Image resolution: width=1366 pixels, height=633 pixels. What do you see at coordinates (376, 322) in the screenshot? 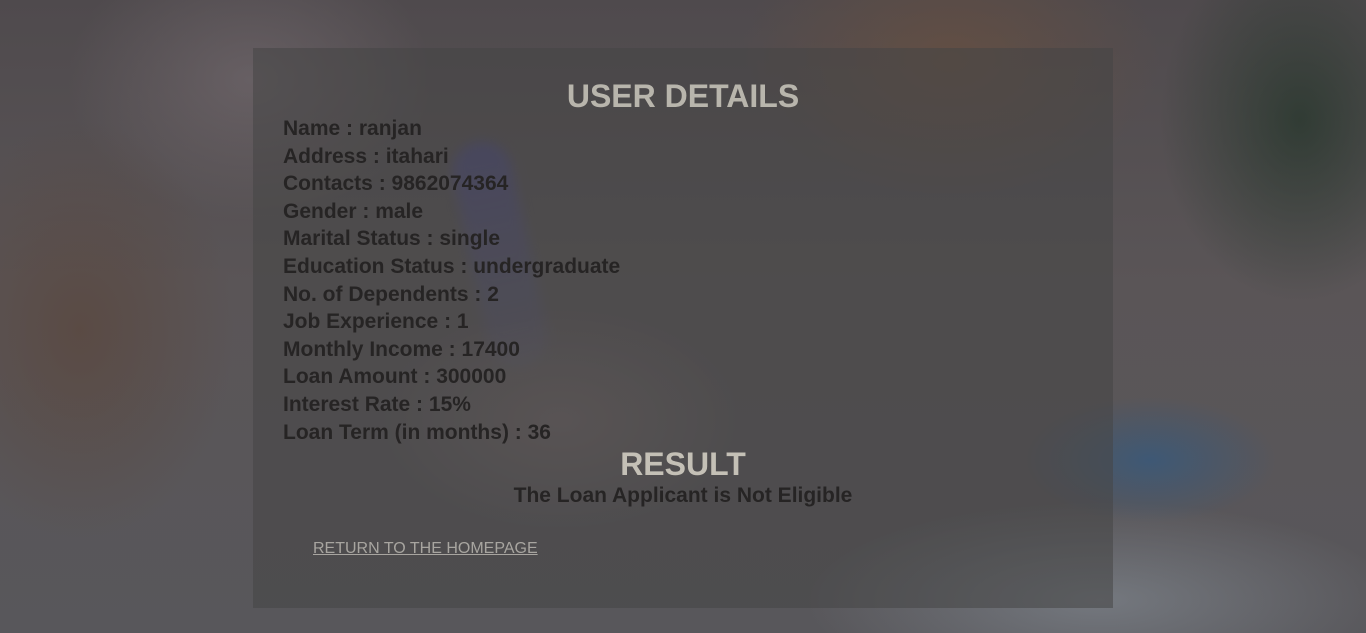
I see `detail-job-experience: Job Experience : 1` at bounding box center [376, 322].